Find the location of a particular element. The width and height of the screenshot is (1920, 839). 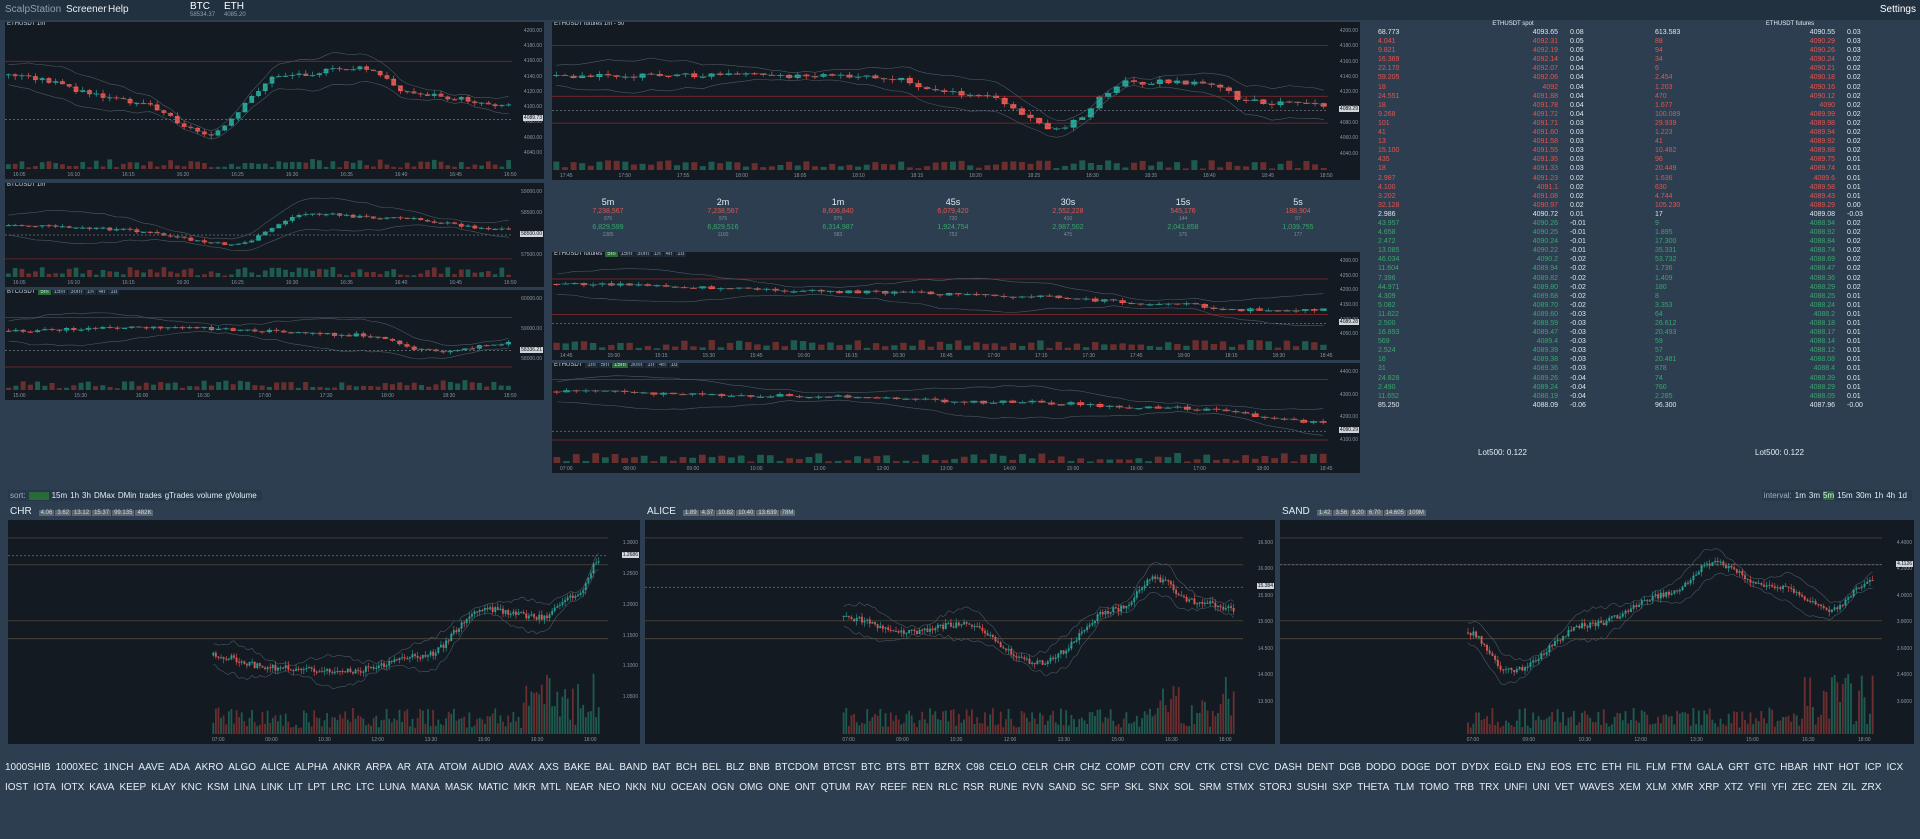

symbol-link: WAVES is located at coordinates (1596, 788).